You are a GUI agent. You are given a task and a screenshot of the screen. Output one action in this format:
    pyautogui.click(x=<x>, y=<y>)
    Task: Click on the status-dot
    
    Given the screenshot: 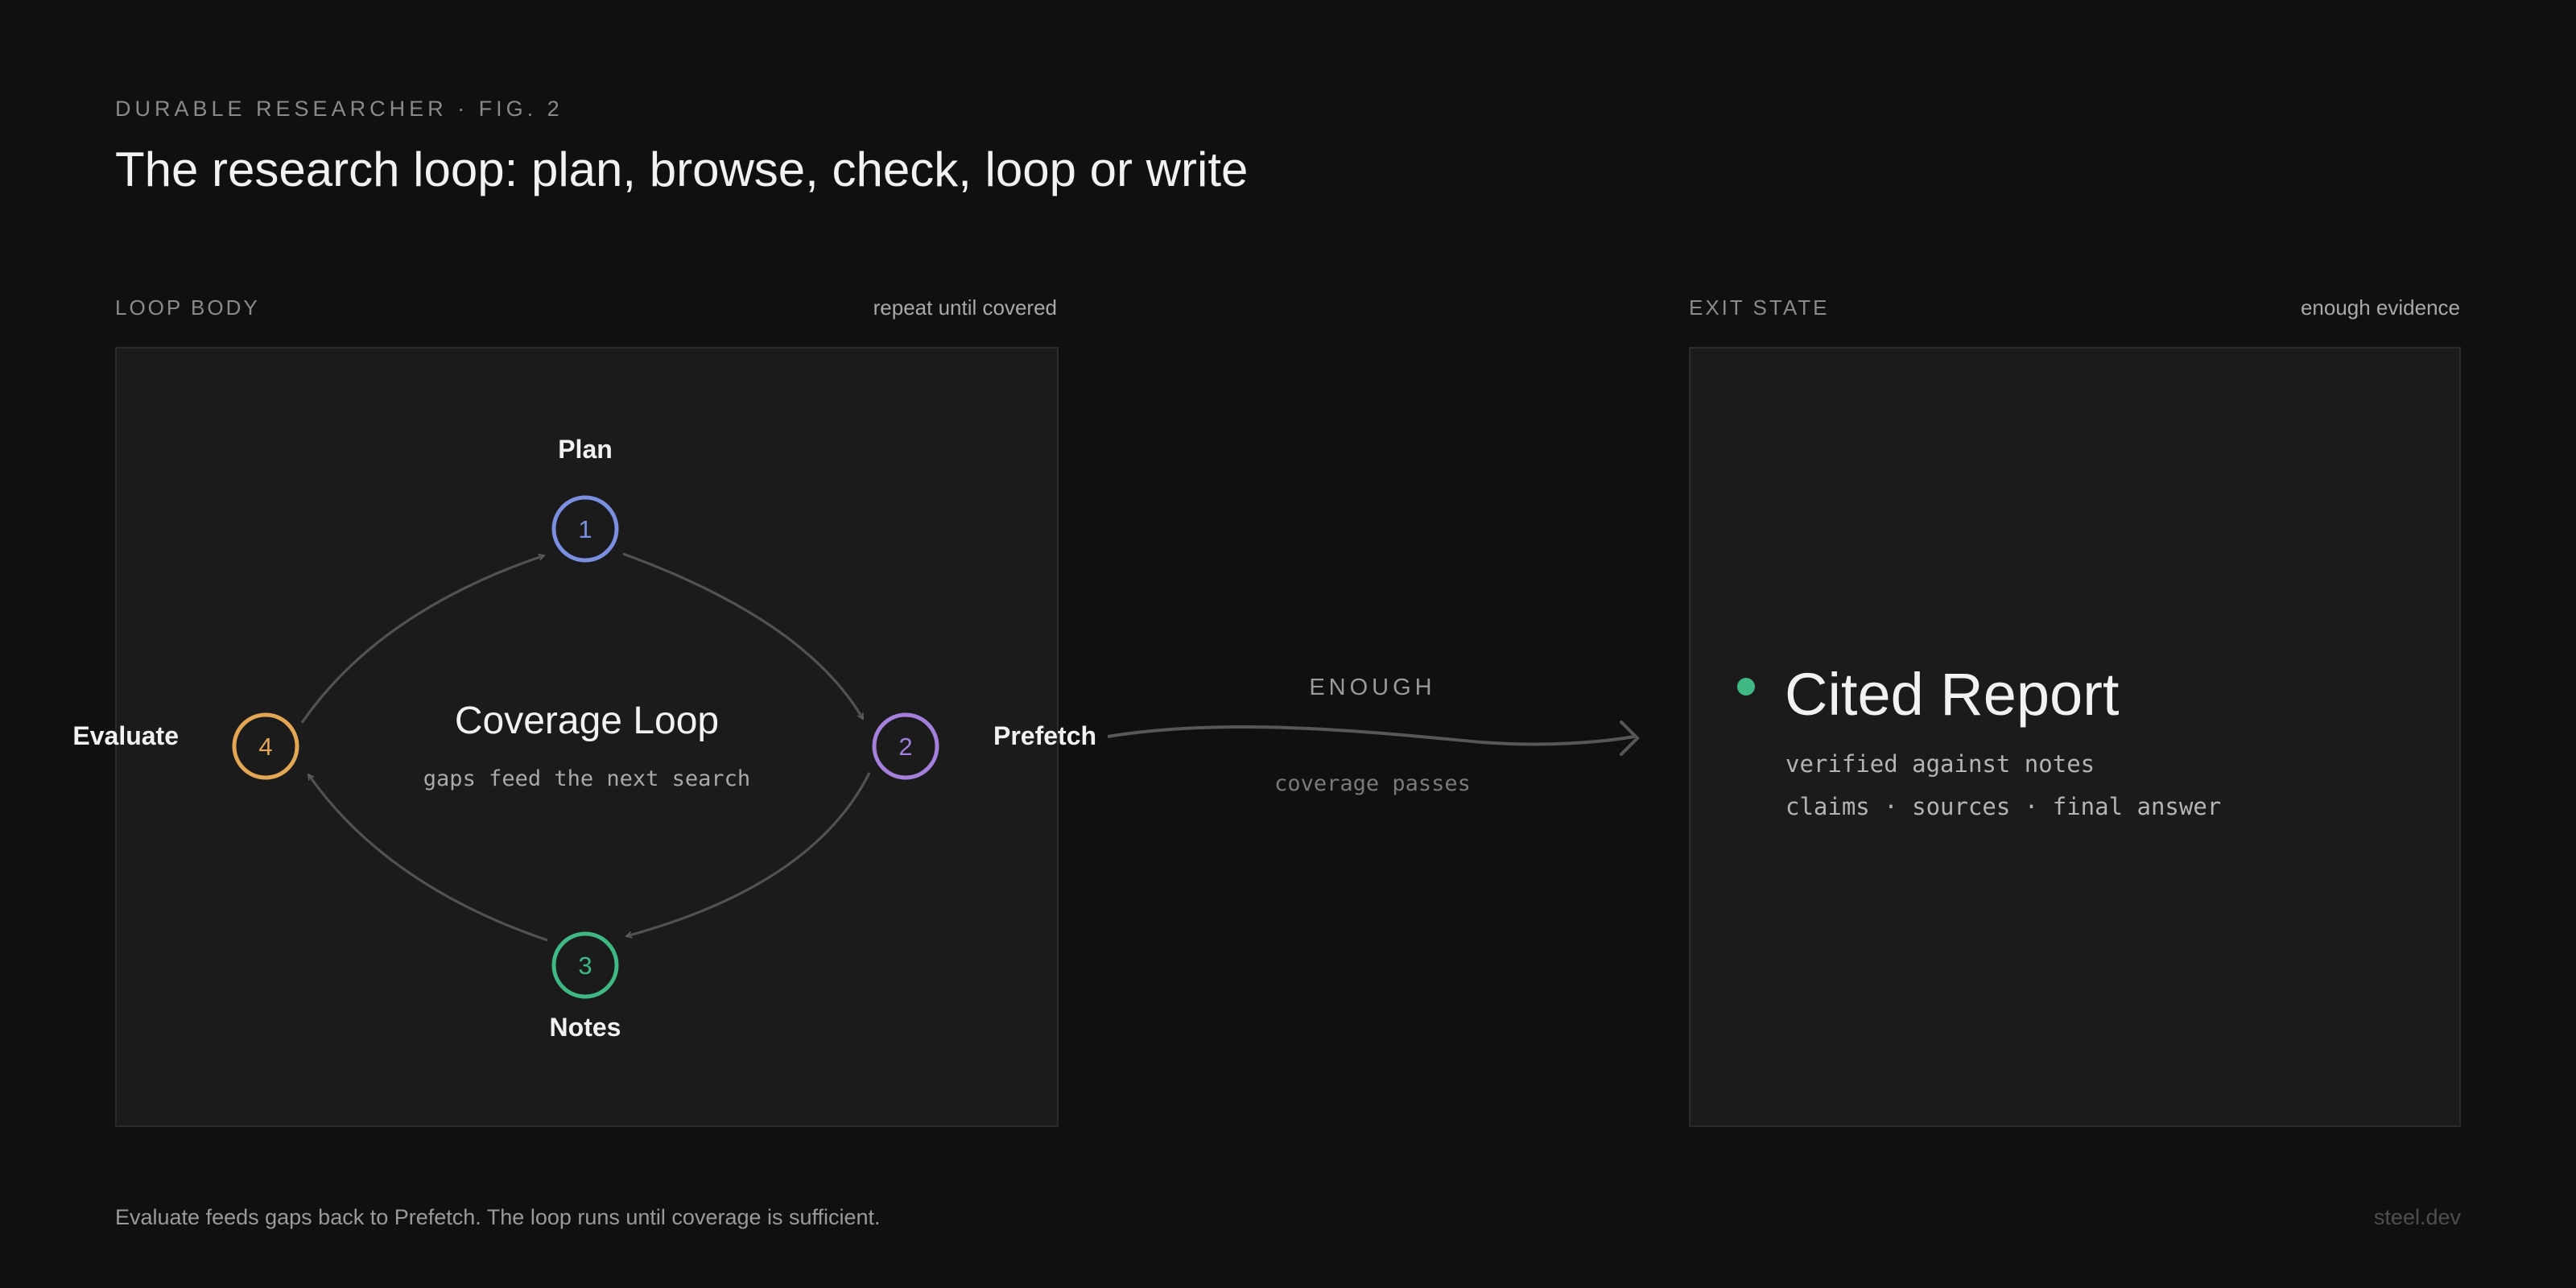 What is the action you would take?
    pyautogui.click(x=1746, y=687)
    